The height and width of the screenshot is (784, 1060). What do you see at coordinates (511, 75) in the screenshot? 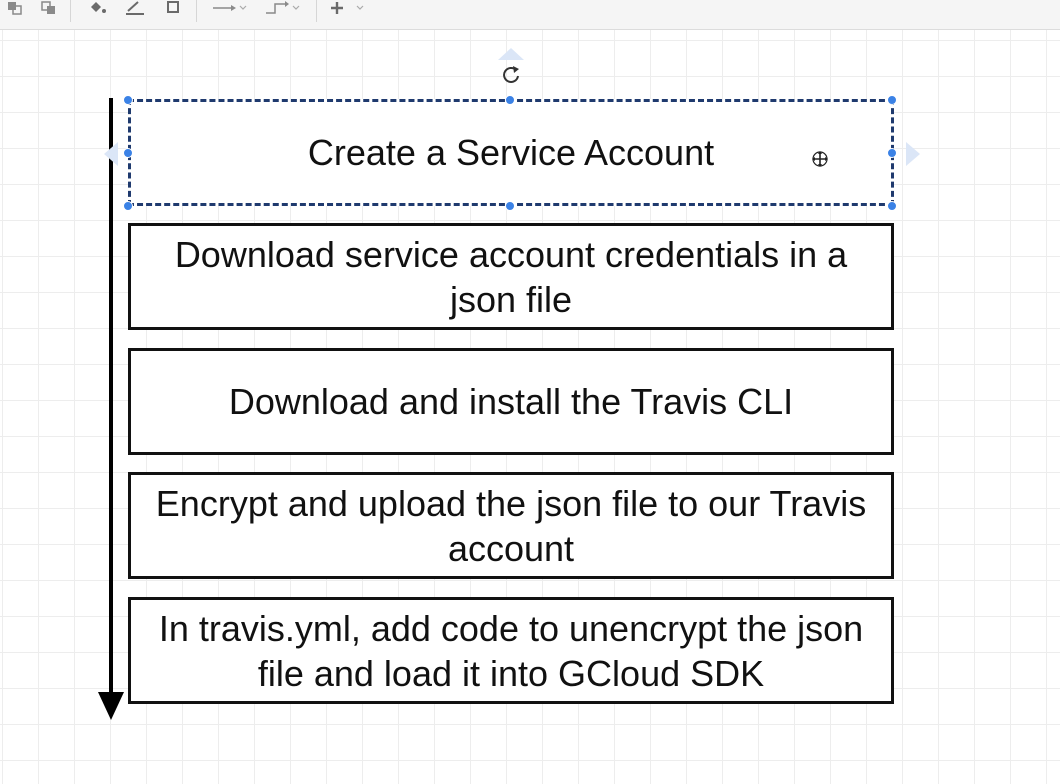
I see `rotate-icon` at bounding box center [511, 75].